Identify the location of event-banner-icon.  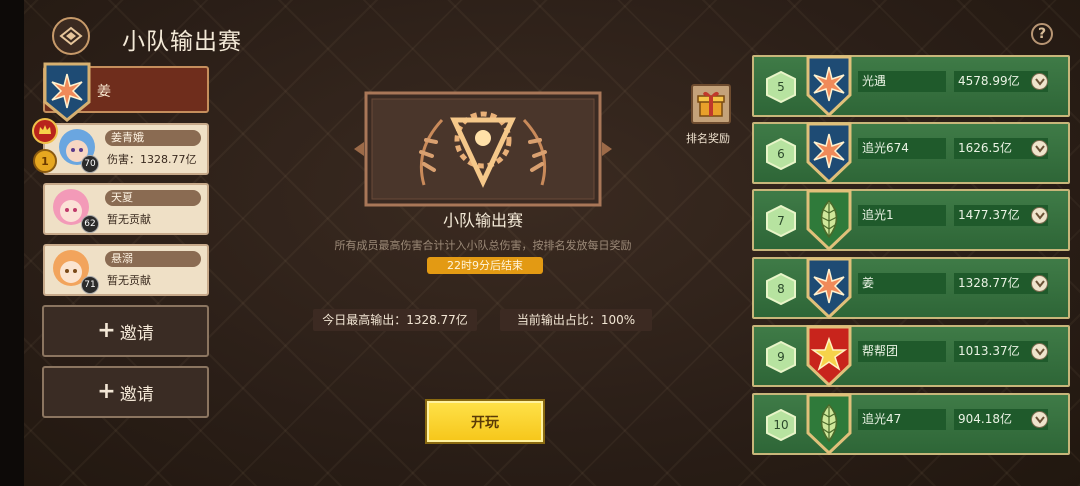
(483, 149).